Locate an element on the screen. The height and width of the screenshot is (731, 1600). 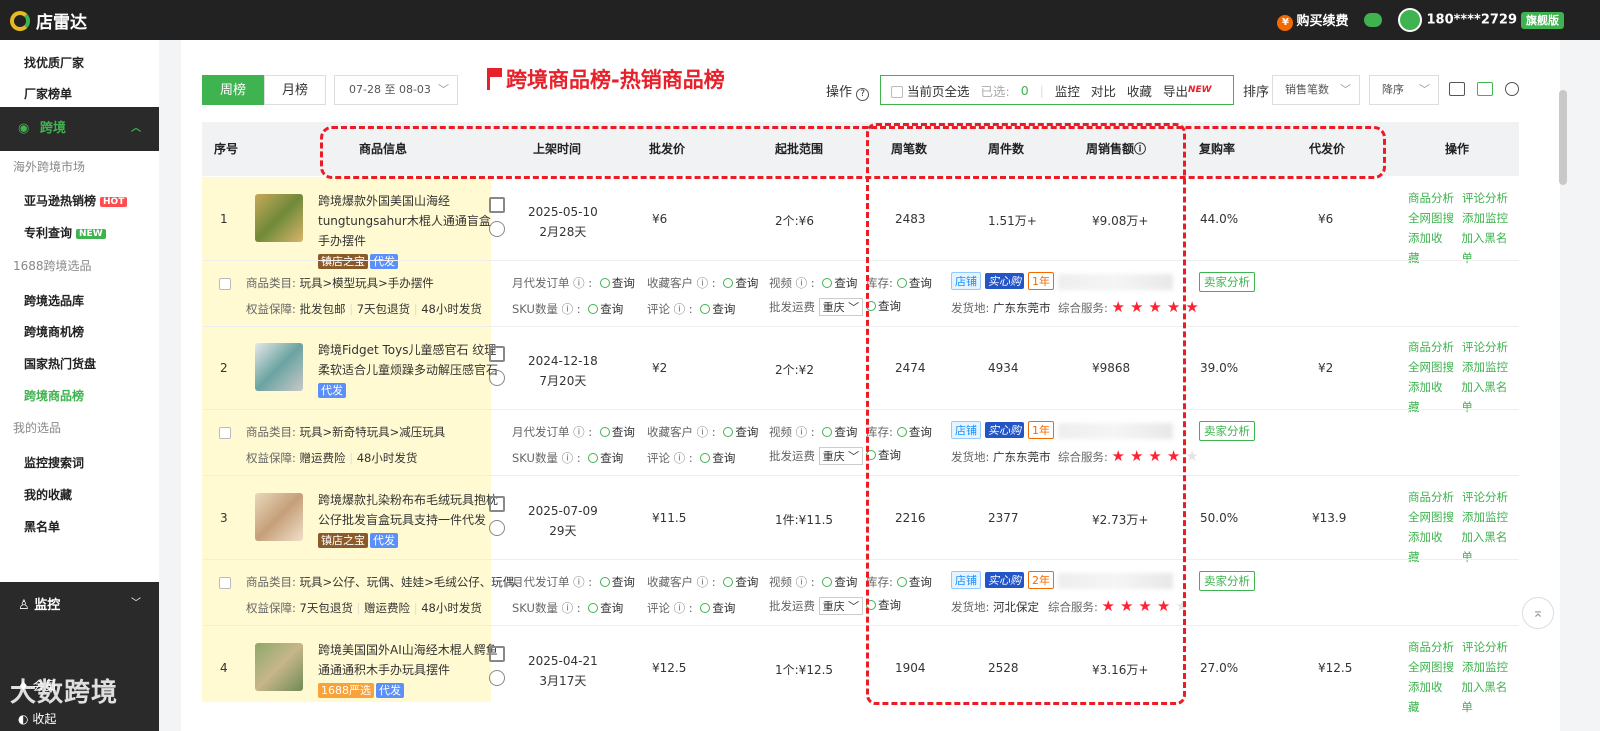
sidebar-collapse: ◐ 收起 is located at coordinates (37, 718).